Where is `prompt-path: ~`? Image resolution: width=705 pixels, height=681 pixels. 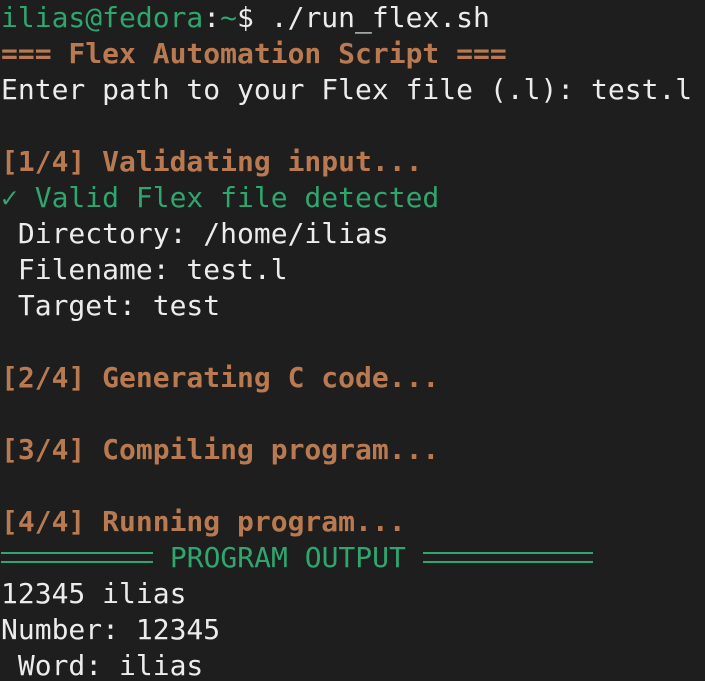 prompt-path: ~ is located at coordinates (229, 17).